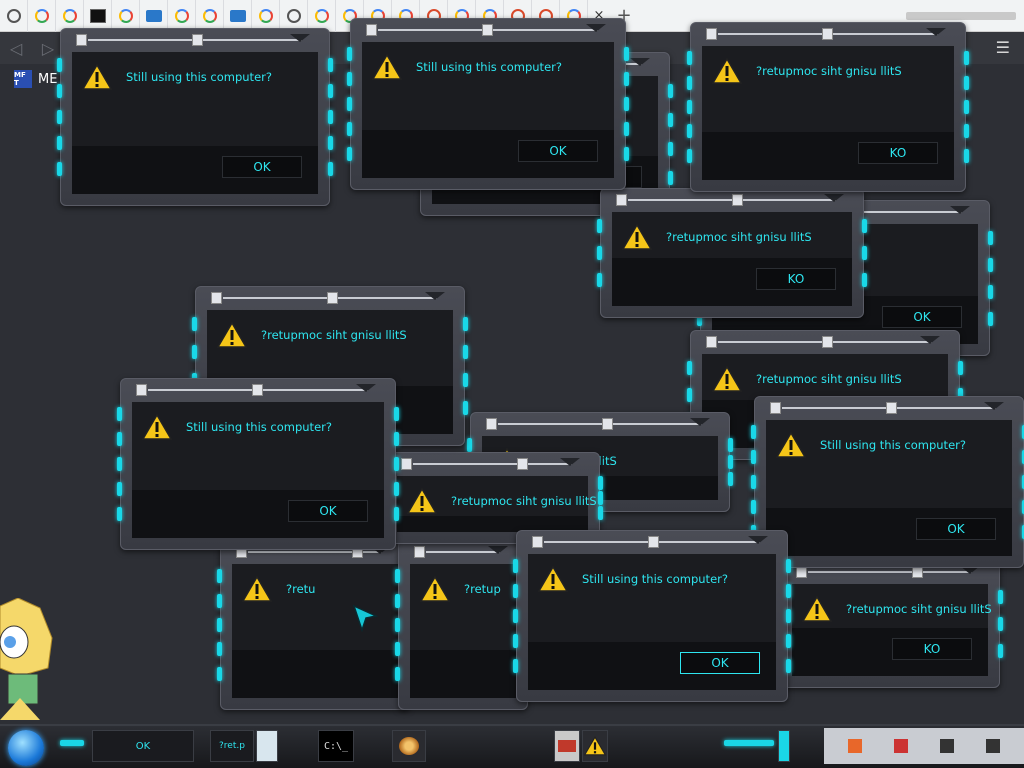 This screenshot has width=1024, height=768. Describe the element at coordinates (16, 48) in the screenshot. I see `back-button: ◁` at that location.